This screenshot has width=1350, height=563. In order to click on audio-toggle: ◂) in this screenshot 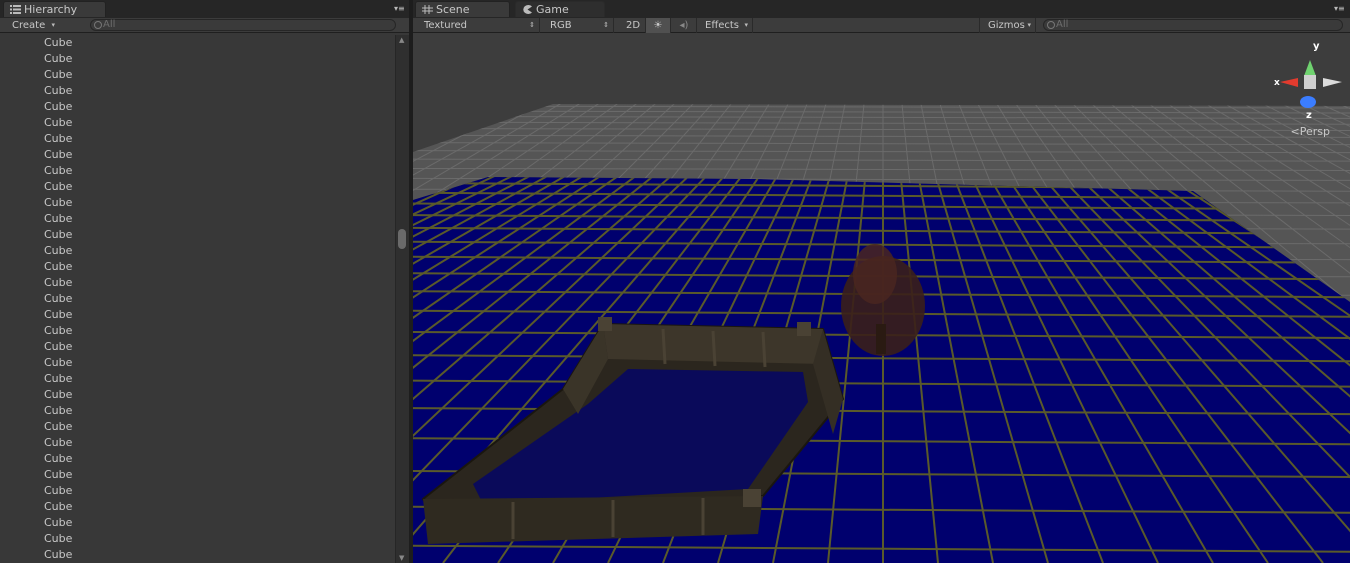, I will do `click(684, 25)`.